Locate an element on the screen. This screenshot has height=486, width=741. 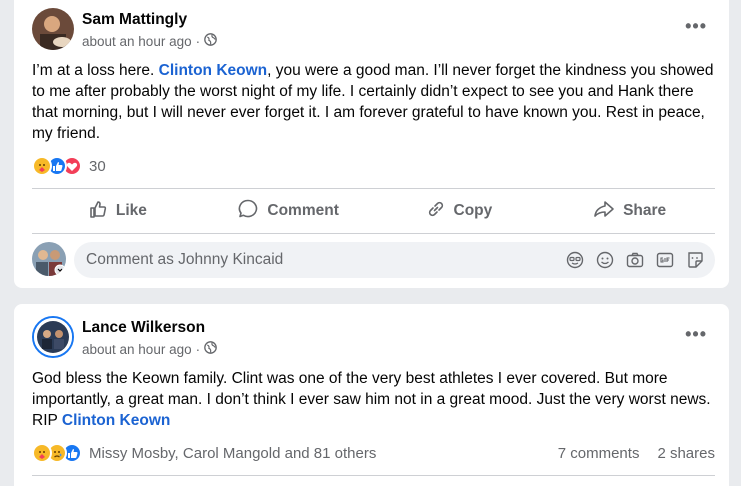
copy-button: Copy is located at coordinates (459, 211).